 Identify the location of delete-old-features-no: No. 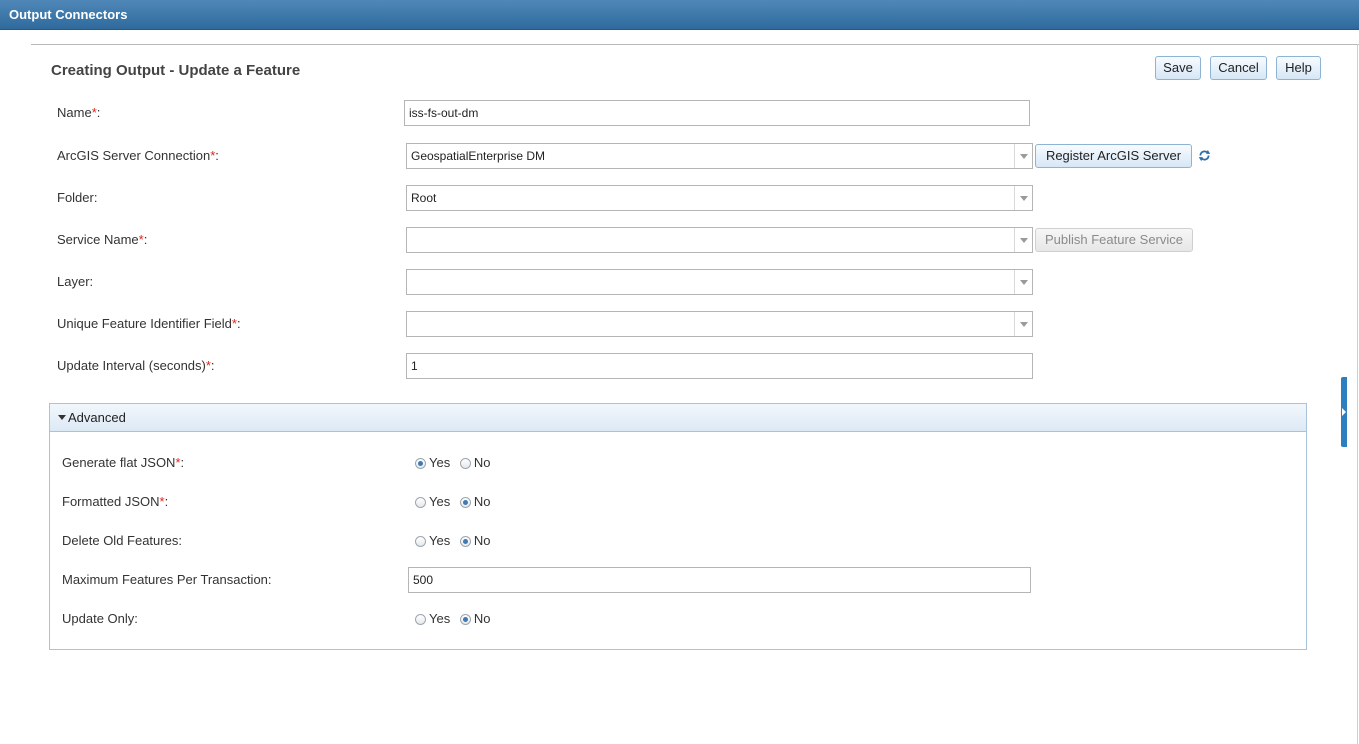
(475, 540).